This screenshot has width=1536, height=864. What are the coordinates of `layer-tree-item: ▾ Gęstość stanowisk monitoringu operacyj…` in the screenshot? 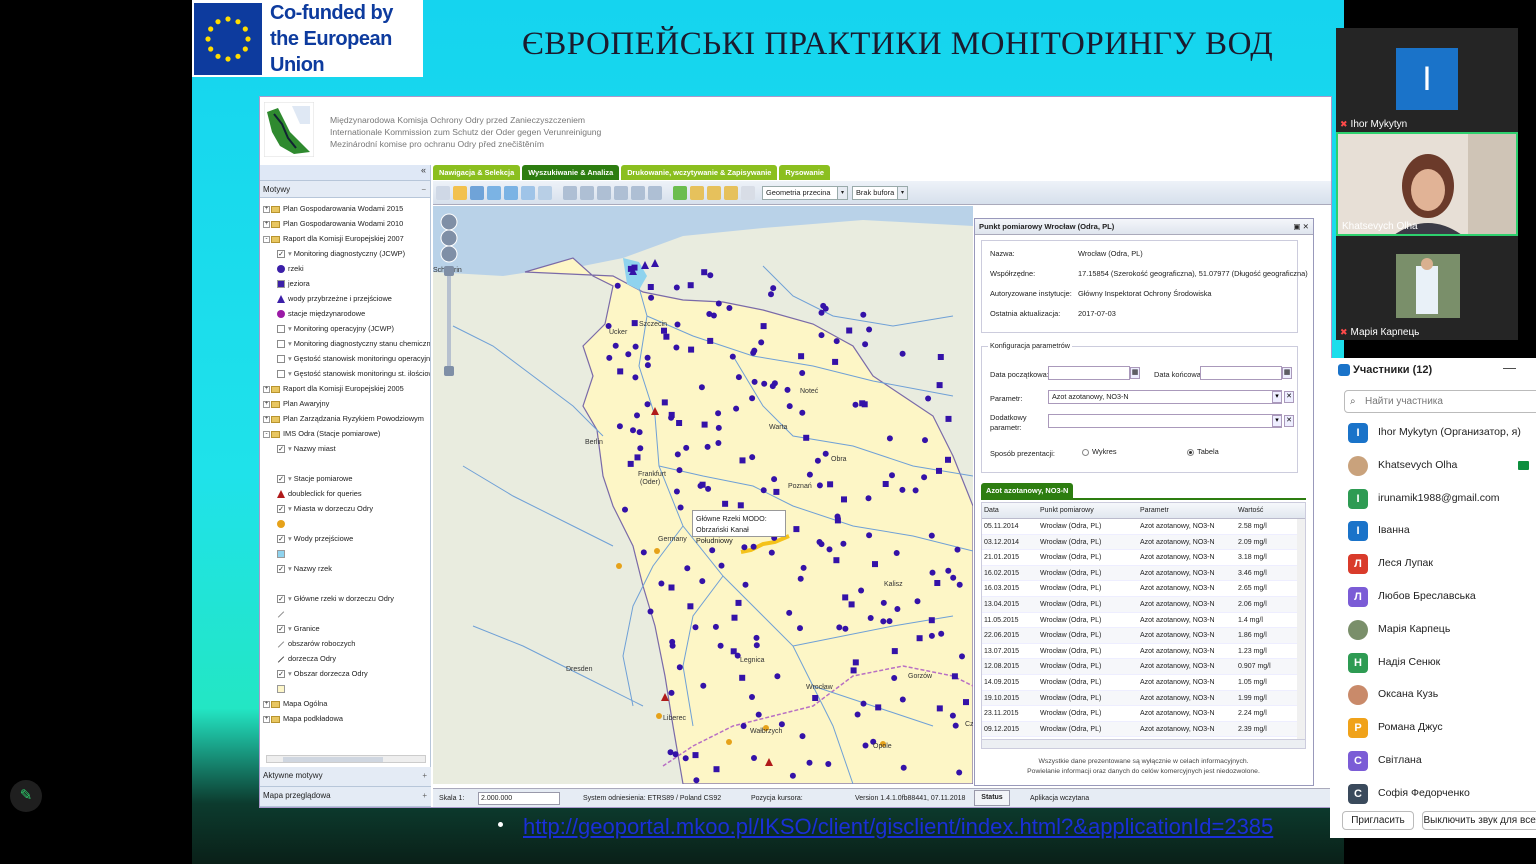 It's located at (345, 358).